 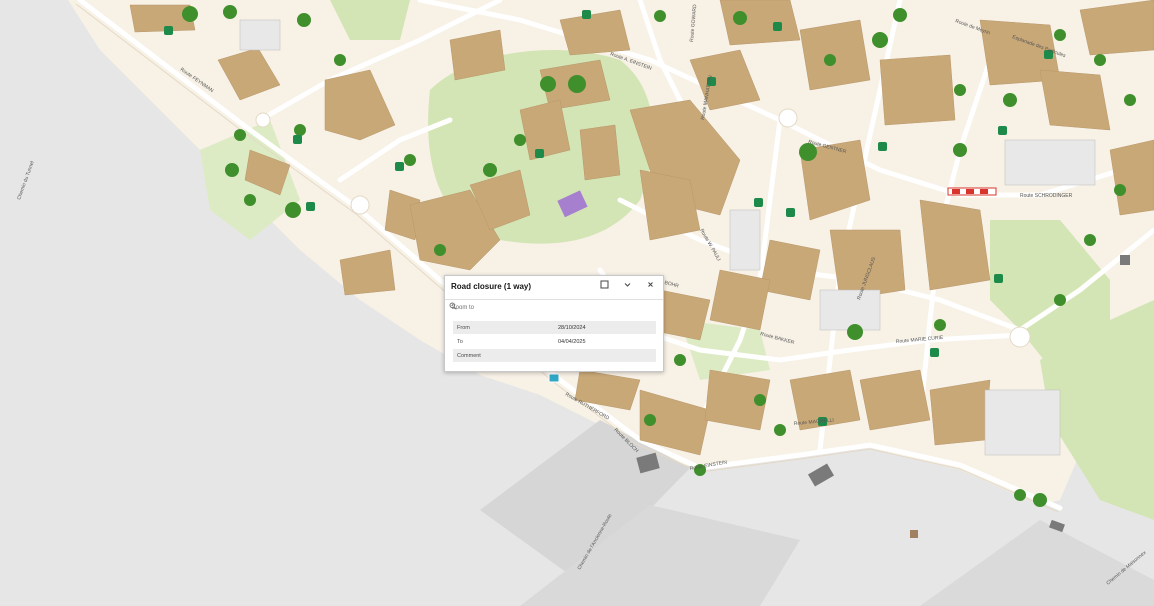 What do you see at coordinates (491, 286) in the screenshot?
I see `popup-title: Road closure (1 way)` at bounding box center [491, 286].